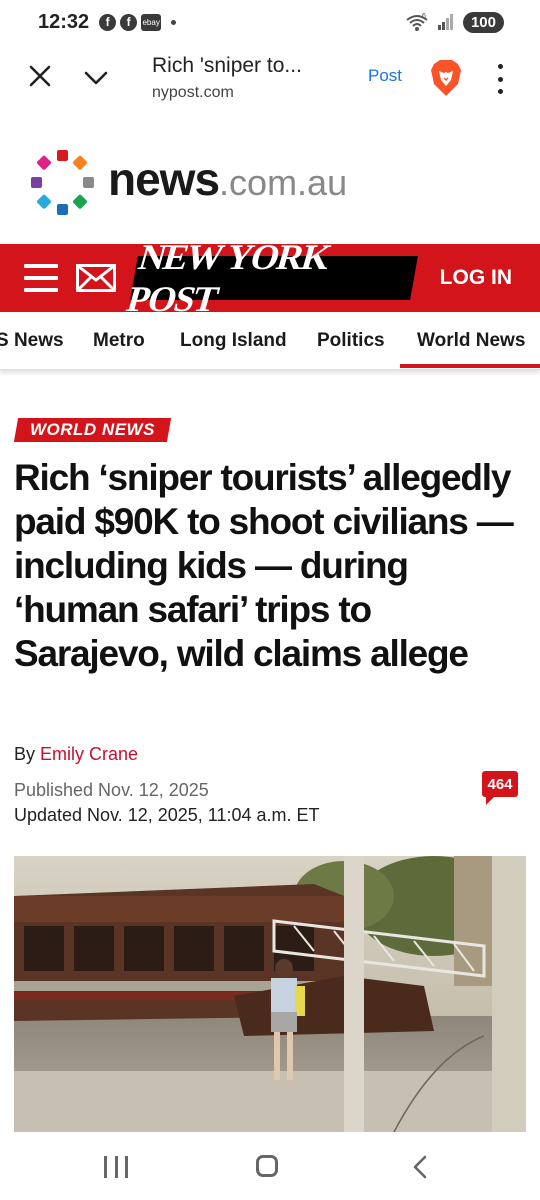  Describe the element at coordinates (351, 341) in the screenshot. I see `nav-item-politics: Politics` at that location.